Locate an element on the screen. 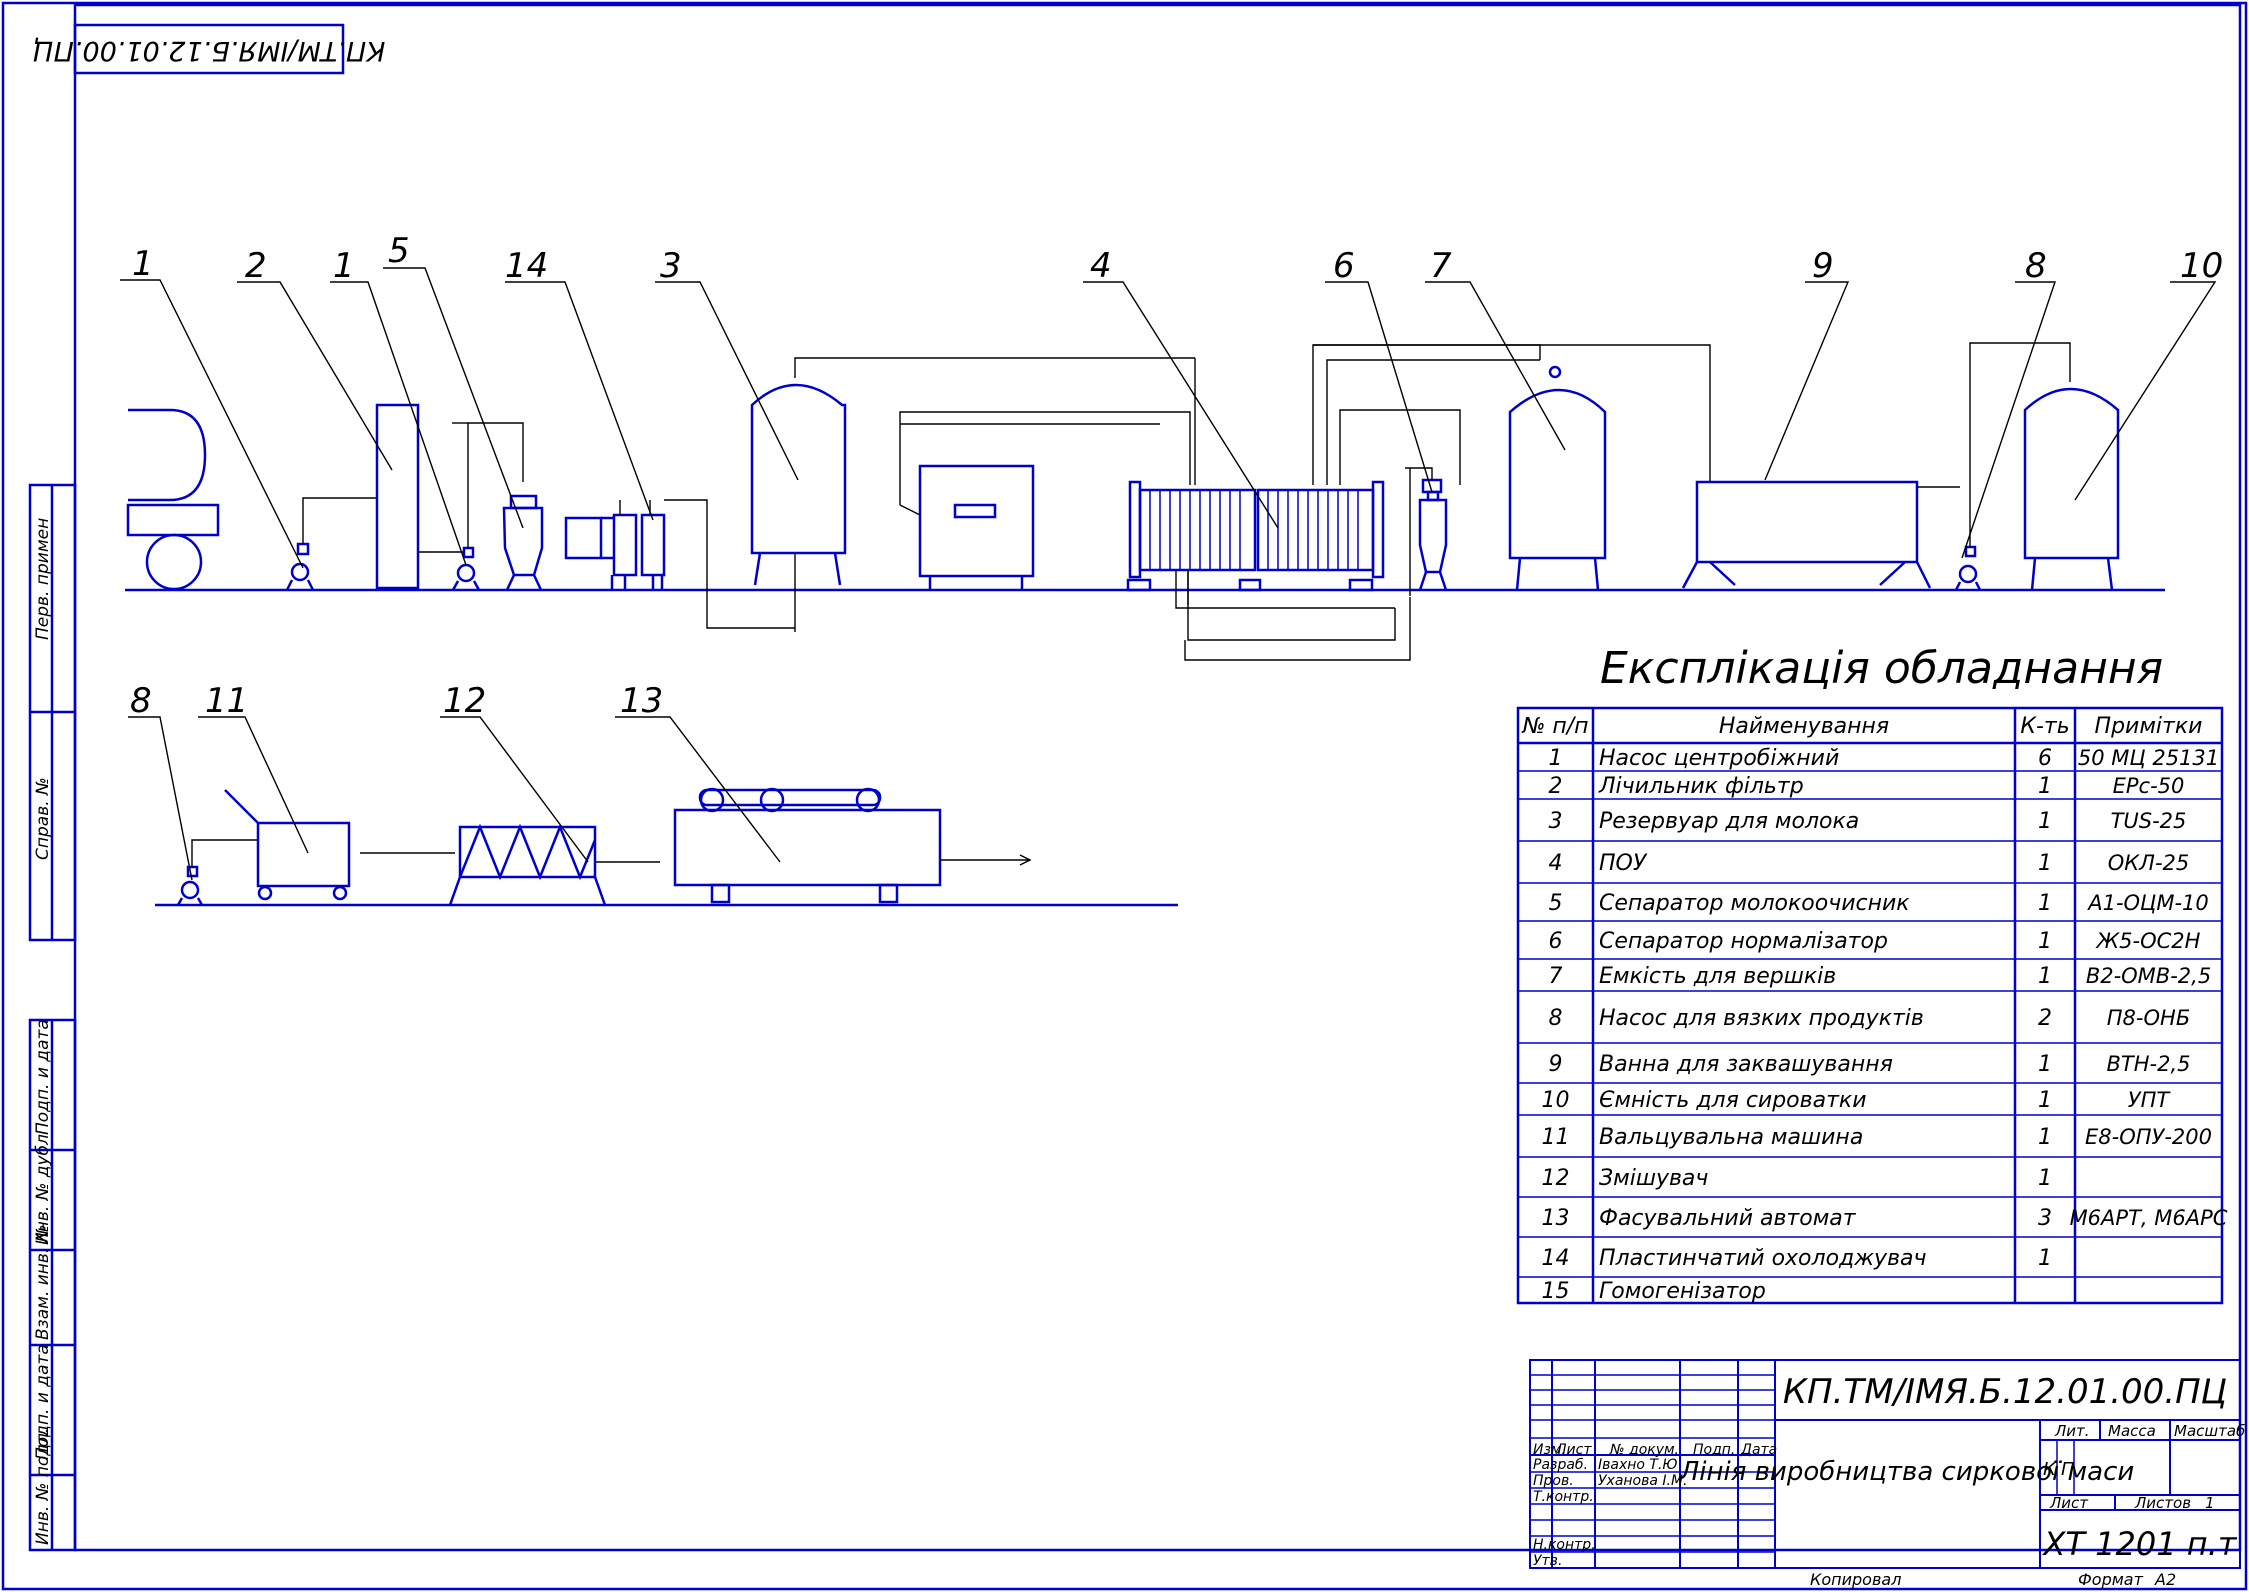 Image resolution: width=2249 pixels, height=1592 pixels. callout-11: 11 is located at coordinates (226, 701).